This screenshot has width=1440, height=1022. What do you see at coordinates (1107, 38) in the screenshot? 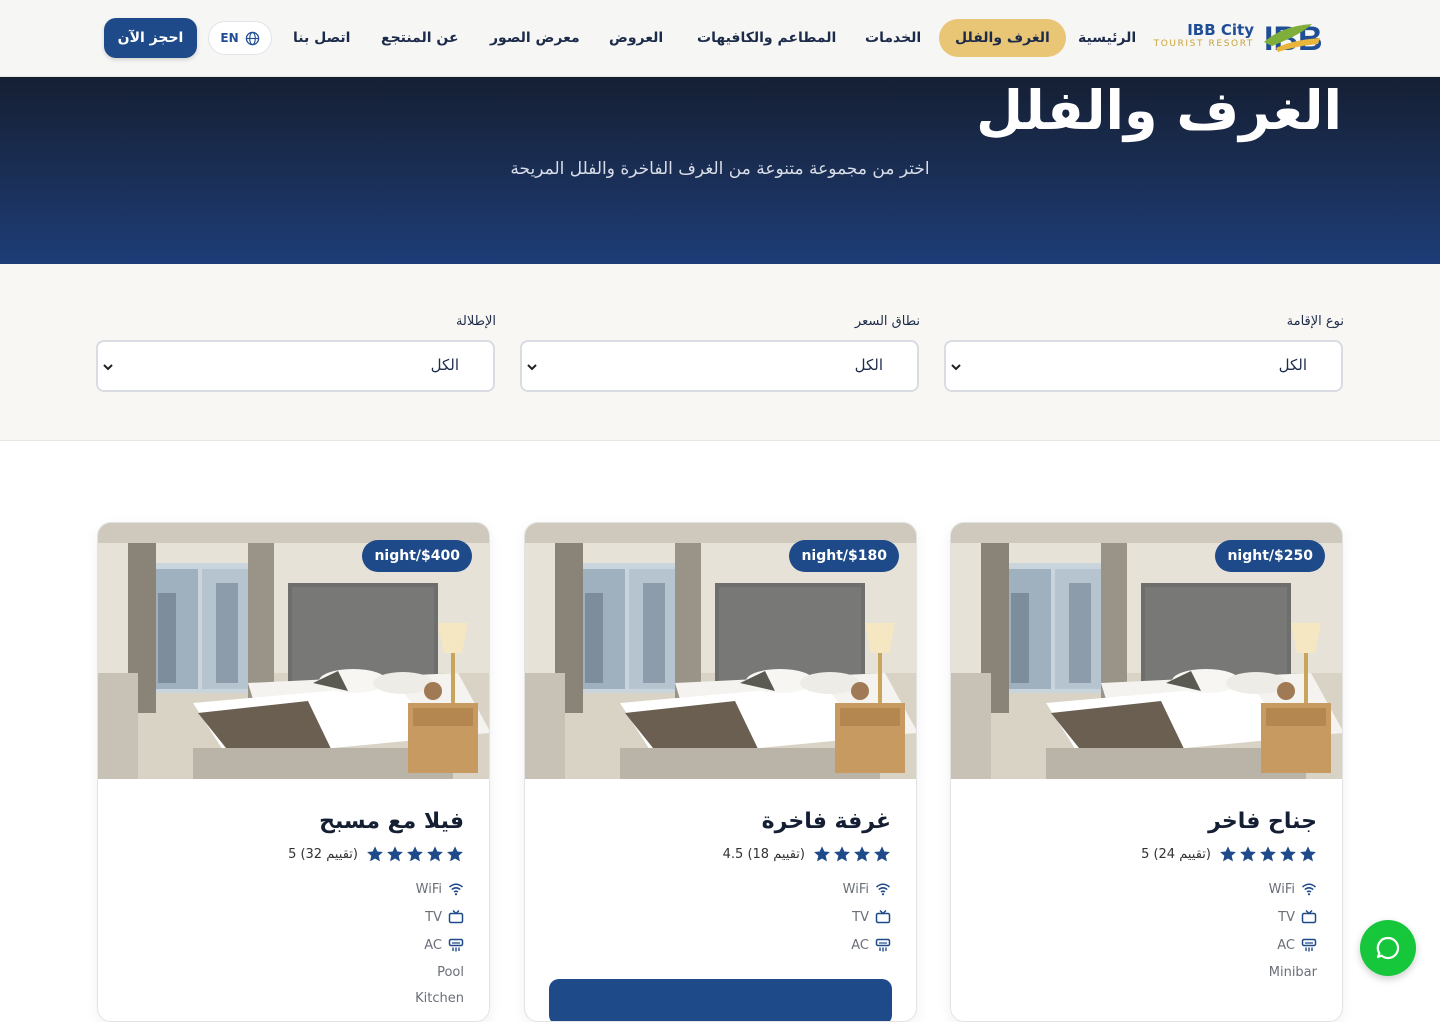
I see `nav-home: الرئيسية` at bounding box center [1107, 38].